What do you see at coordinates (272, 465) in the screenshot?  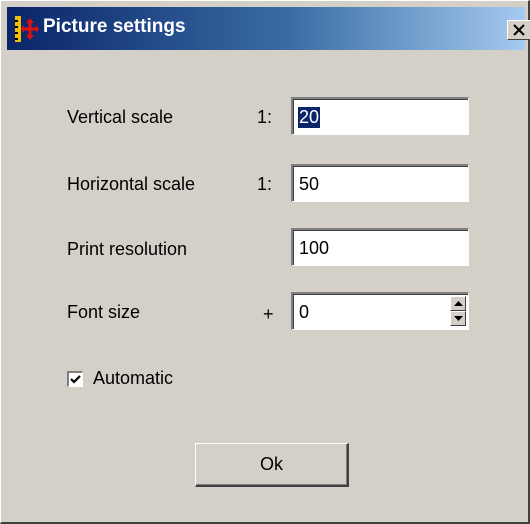 I see `ok-button: Ok` at bounding box center [272, 465].